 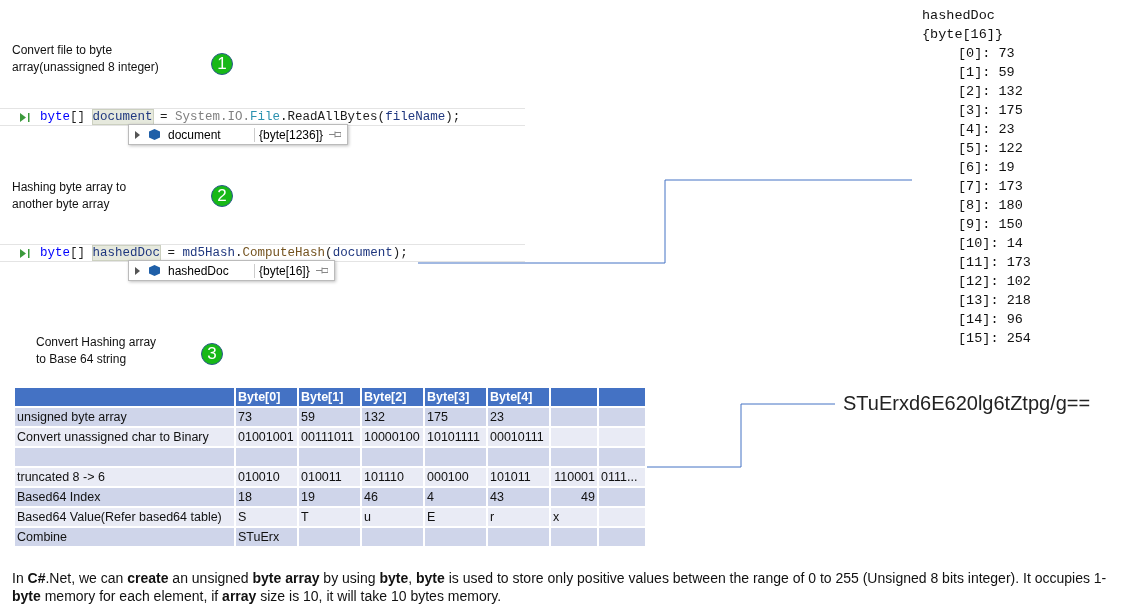 I want to click on table-cell: Convert unassigned char to Binary, so click(x=124, y=437).